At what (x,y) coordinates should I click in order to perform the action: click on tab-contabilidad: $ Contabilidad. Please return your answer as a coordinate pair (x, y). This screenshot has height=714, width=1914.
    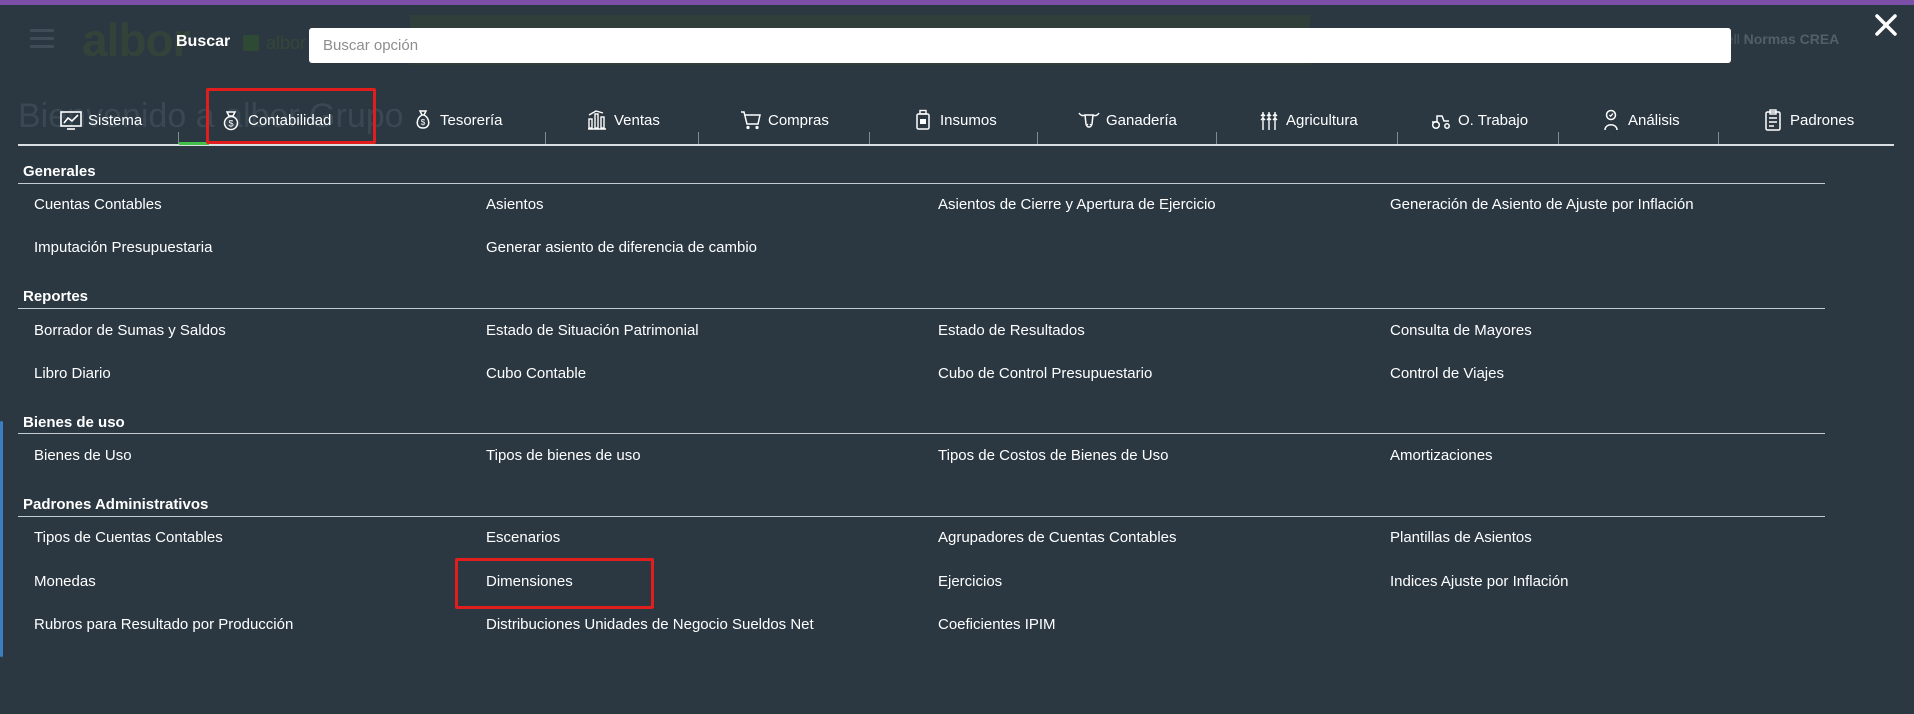
    Looking at the image, I should click on (274, 120).